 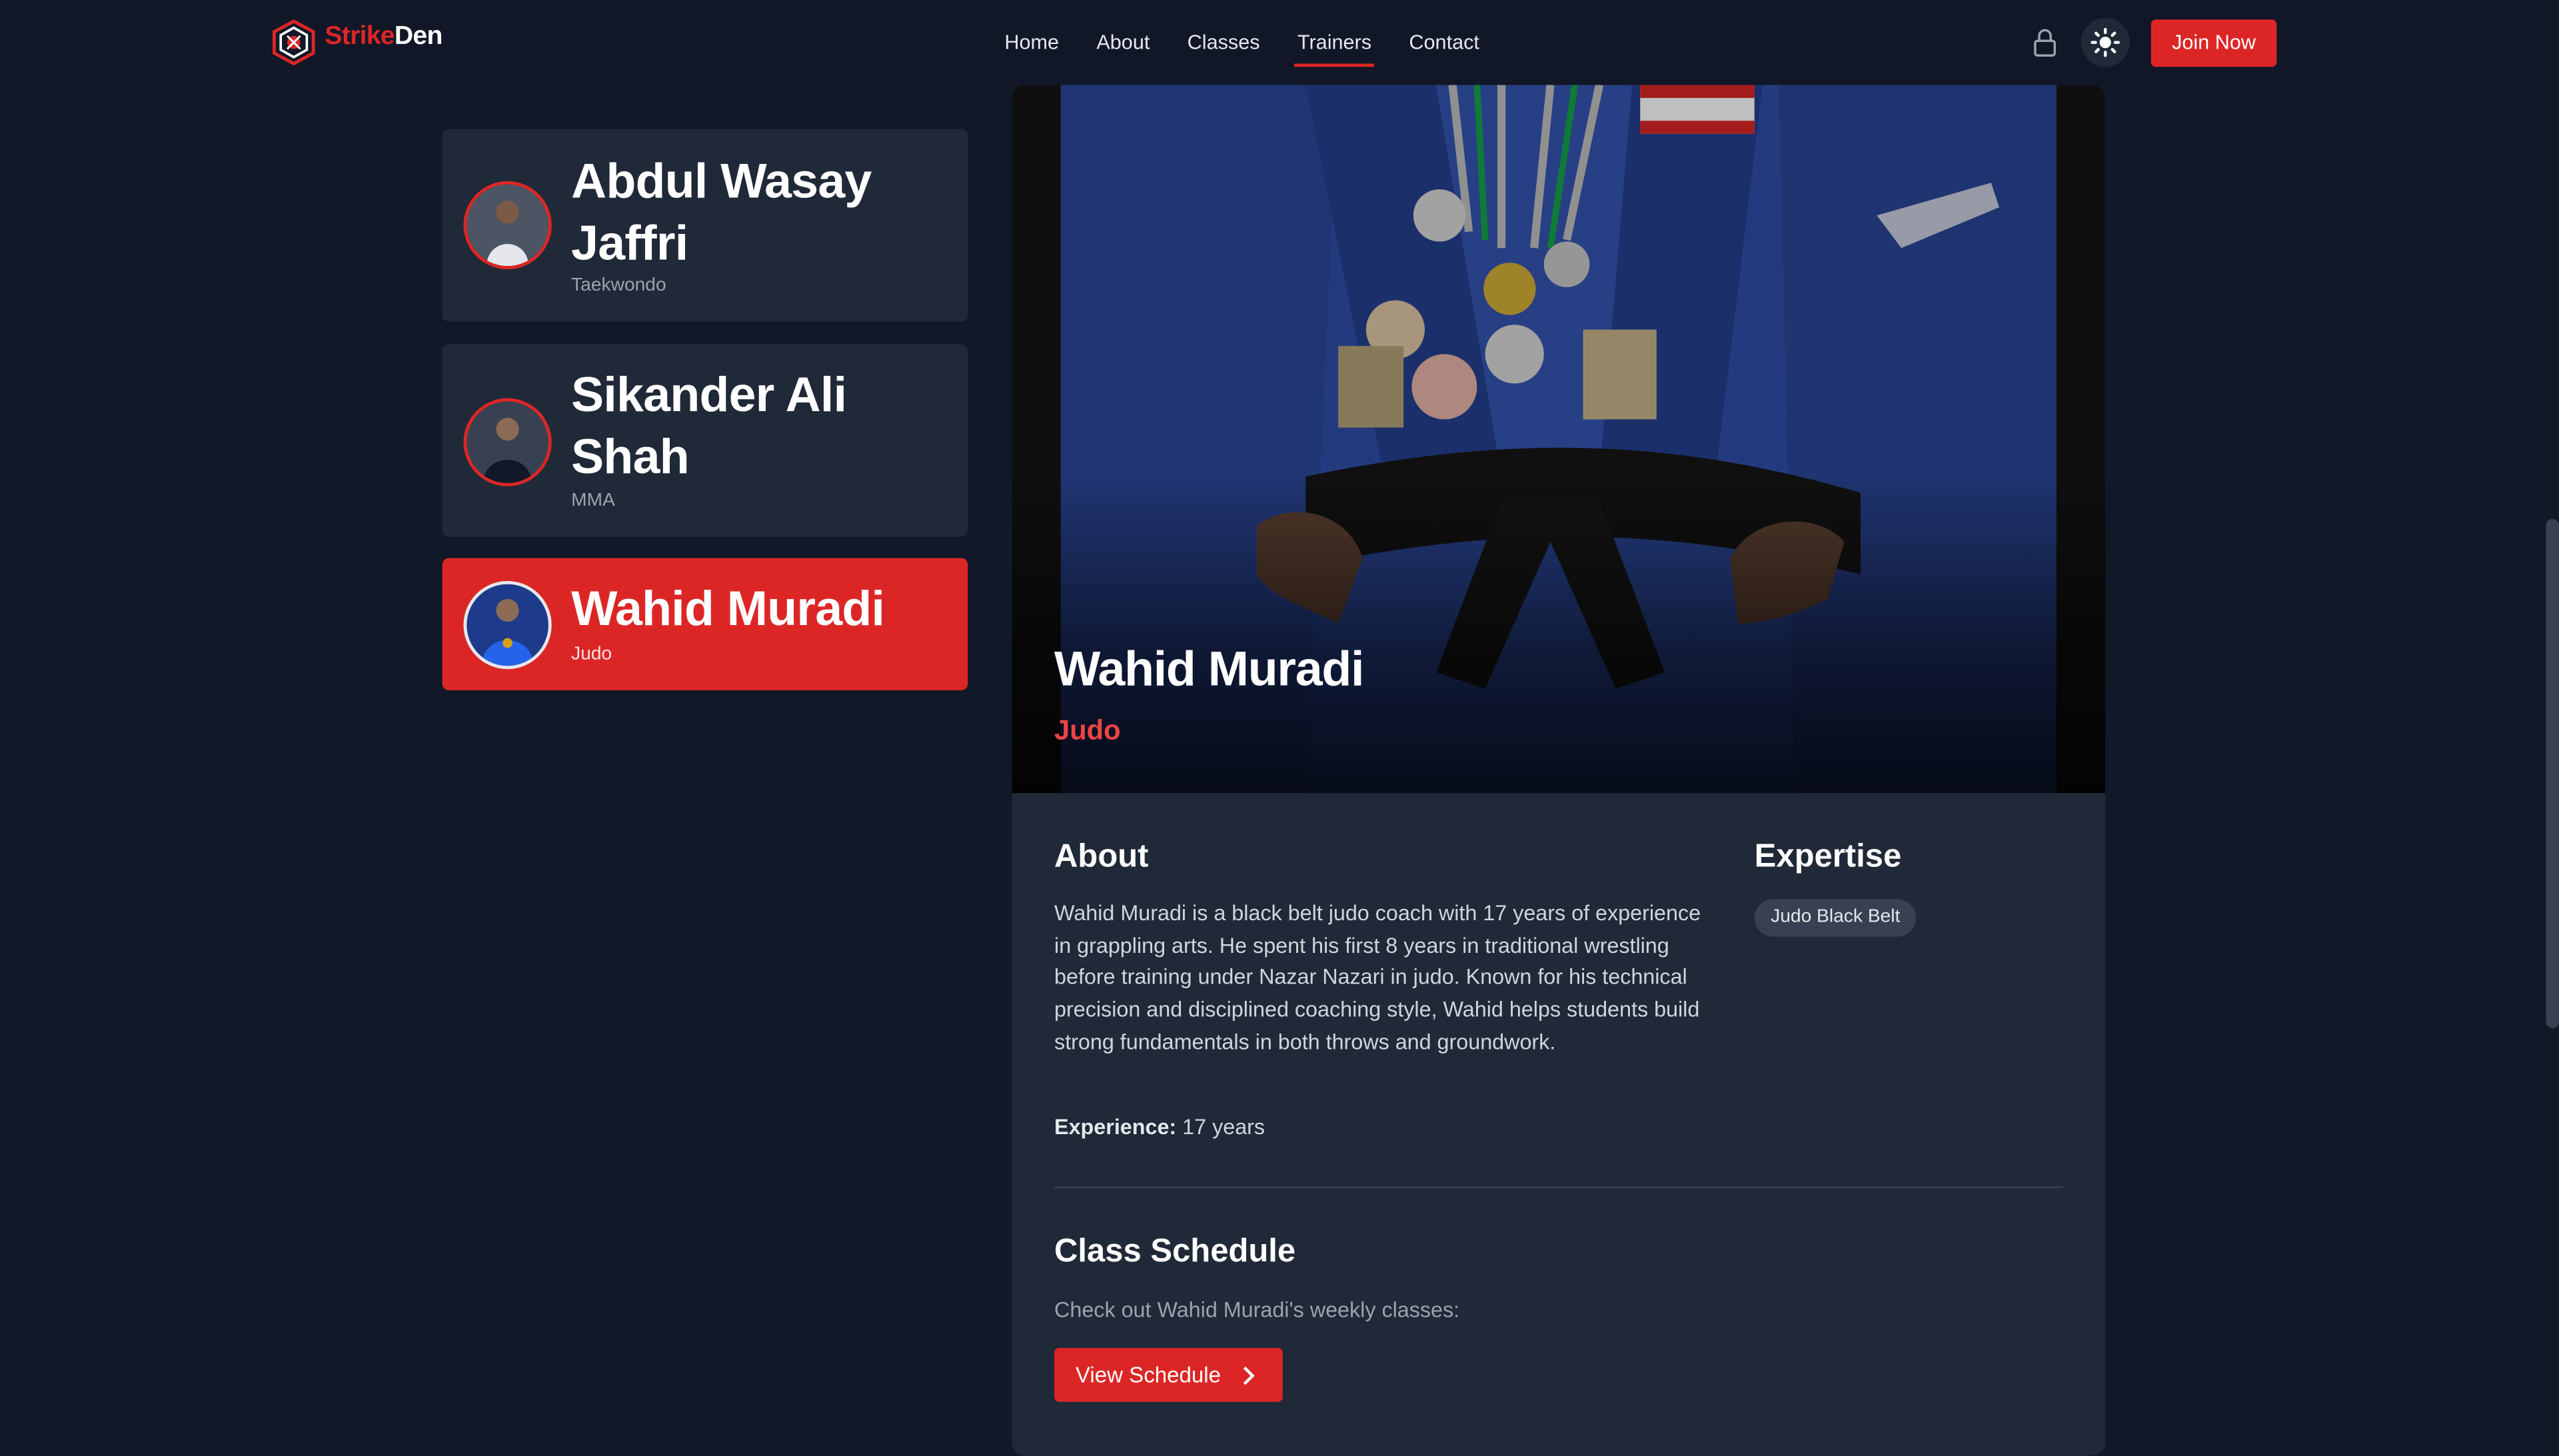 What do you see at coordinates (728, 609) in the screenshot?
I see `trainer-name: Wahid Muradi` at bounding box center [728, 609].